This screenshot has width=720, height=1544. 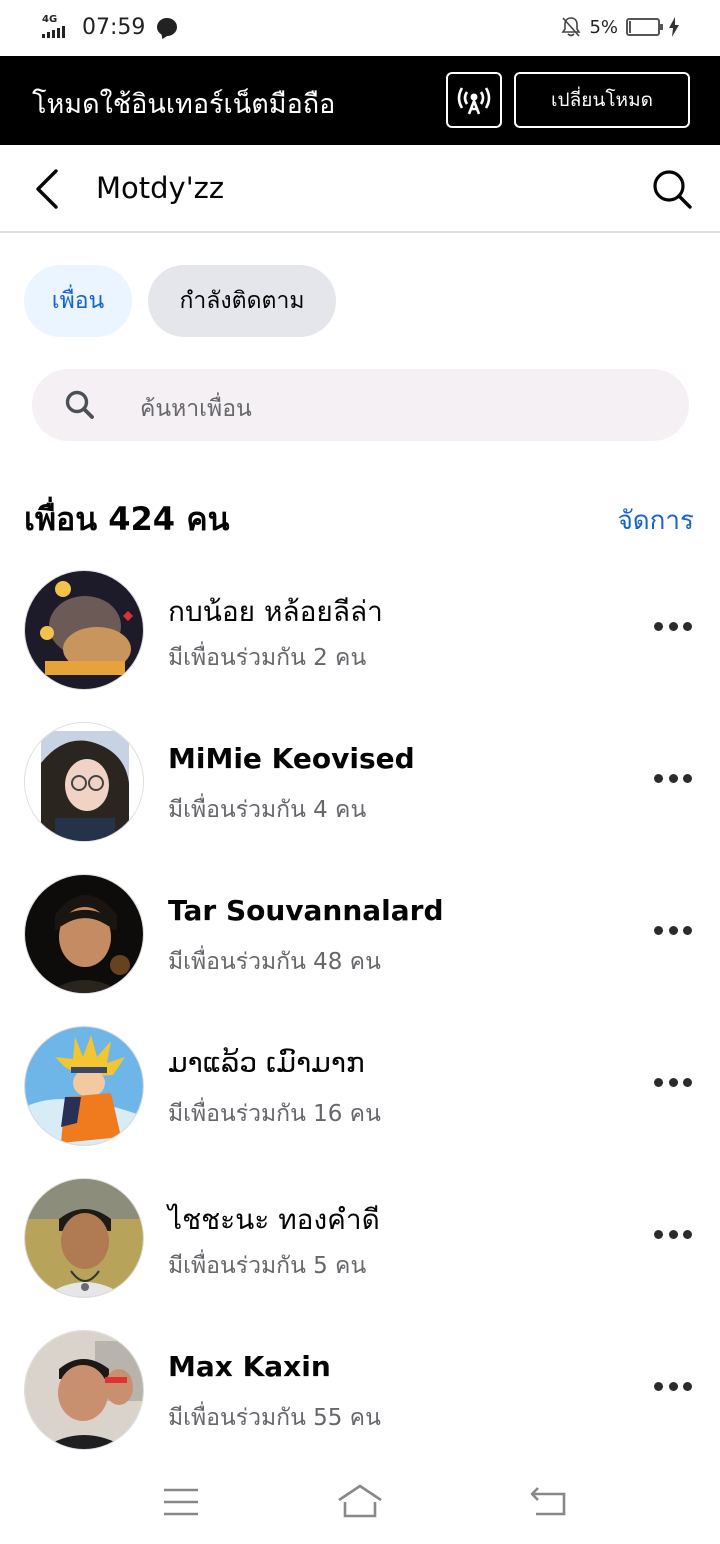 What do you see at coordinates (274, 1220) in the screenshot?
I see `friend-name: ไชชะนะ ทองคำดี` at bounding box center [274, 1220].